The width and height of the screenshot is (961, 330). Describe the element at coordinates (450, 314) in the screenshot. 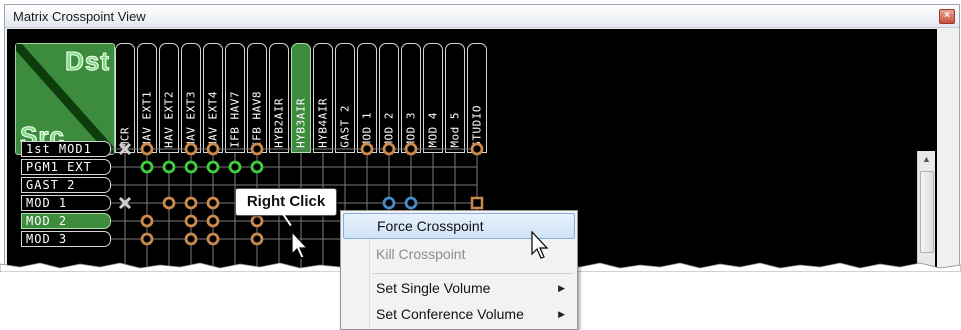

I see `menu-item-label: Set Conference Volume` at that location.